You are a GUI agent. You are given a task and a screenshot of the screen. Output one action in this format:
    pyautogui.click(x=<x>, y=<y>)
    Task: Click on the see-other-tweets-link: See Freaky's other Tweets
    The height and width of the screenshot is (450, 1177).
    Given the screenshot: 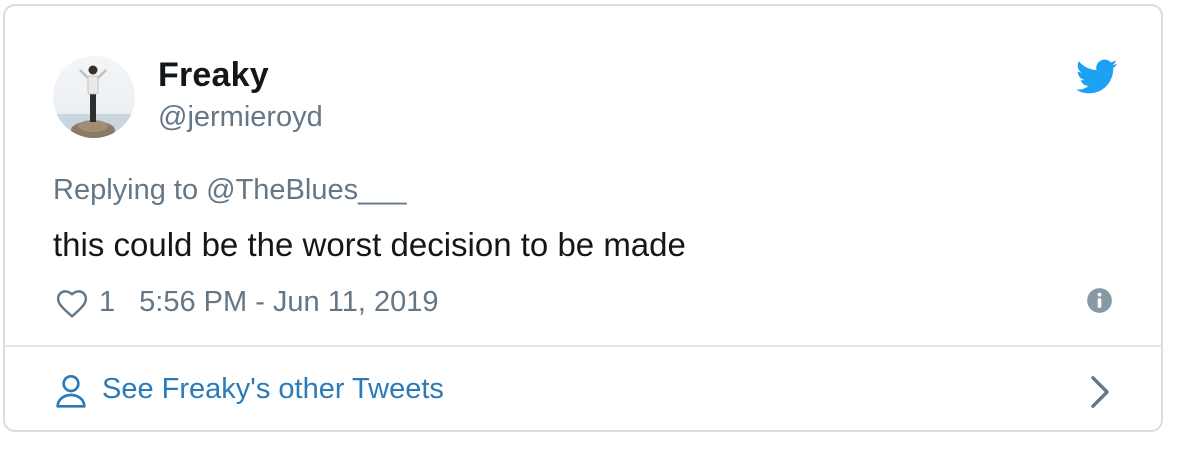 What is the action you would take?
    pyautogui.click(x=273, y=389)
    